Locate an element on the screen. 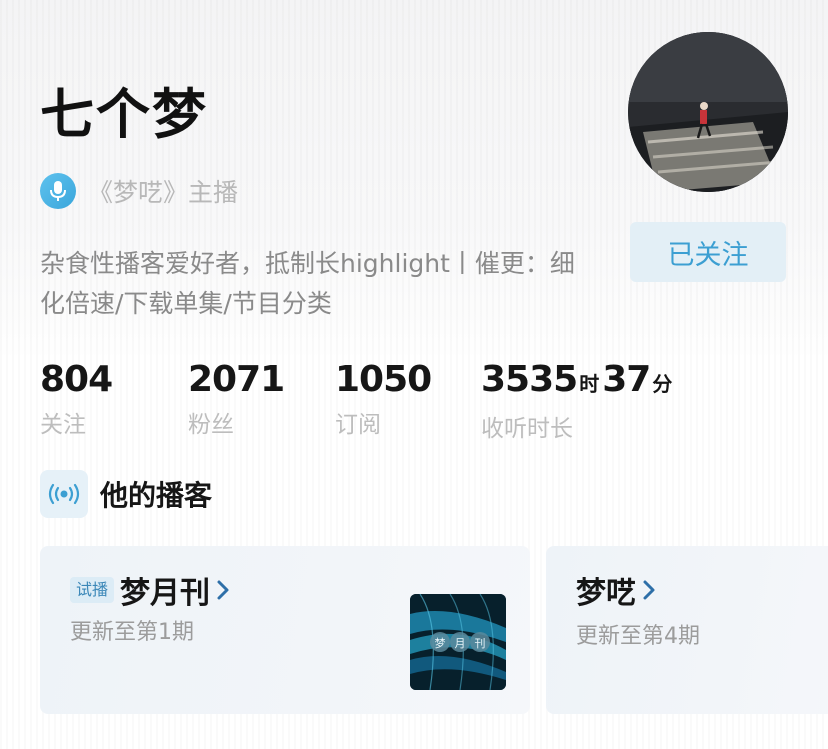  podcast-update: 更新至第1期 is located at coordinates (132, 632).